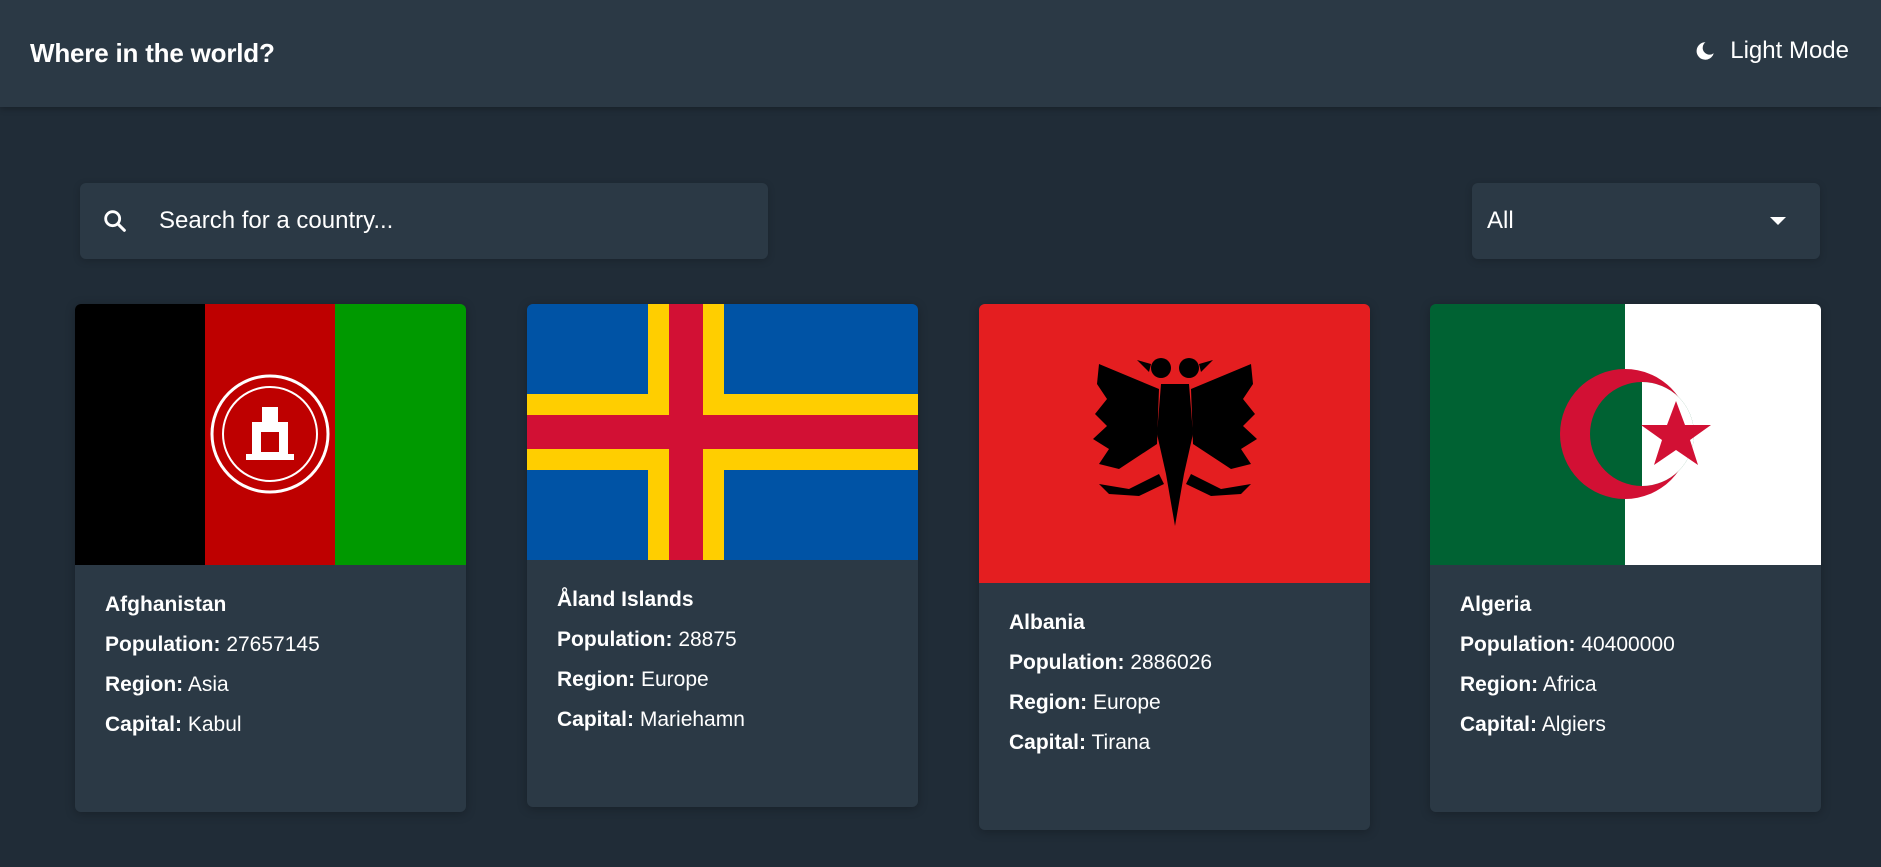 The height and width of the screenshot is (867, 1881). I want to click on population-row: Population: 28875, so click(722, 640).